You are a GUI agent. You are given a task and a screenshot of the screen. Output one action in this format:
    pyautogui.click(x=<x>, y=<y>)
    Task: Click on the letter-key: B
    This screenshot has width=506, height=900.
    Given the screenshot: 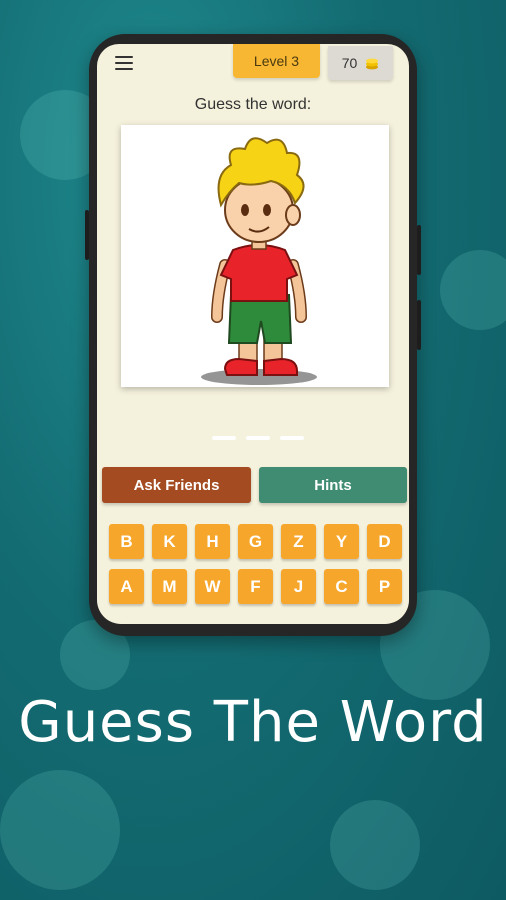 What is the action you would take?
    pyautogui.click(x=126, y=541)
    